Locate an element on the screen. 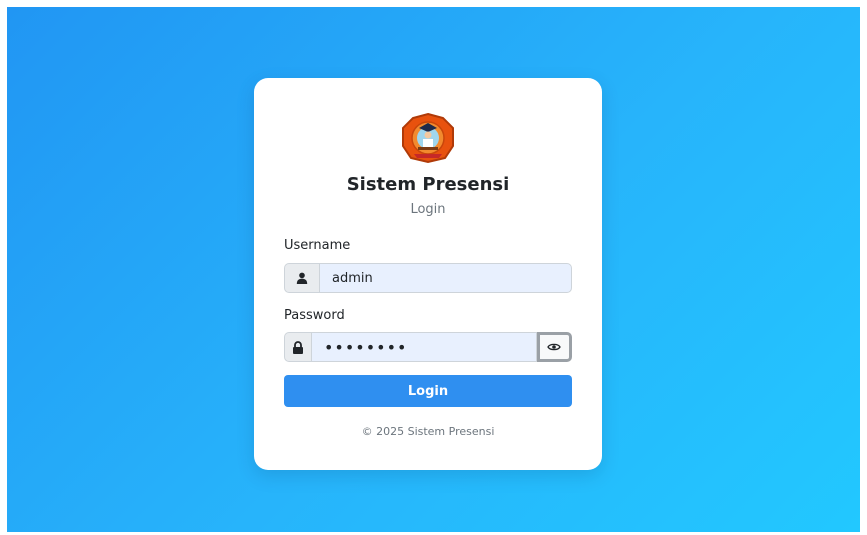 This screenshot has height=535, width=867. toggle-password-button is located at coordinates (554, 347).